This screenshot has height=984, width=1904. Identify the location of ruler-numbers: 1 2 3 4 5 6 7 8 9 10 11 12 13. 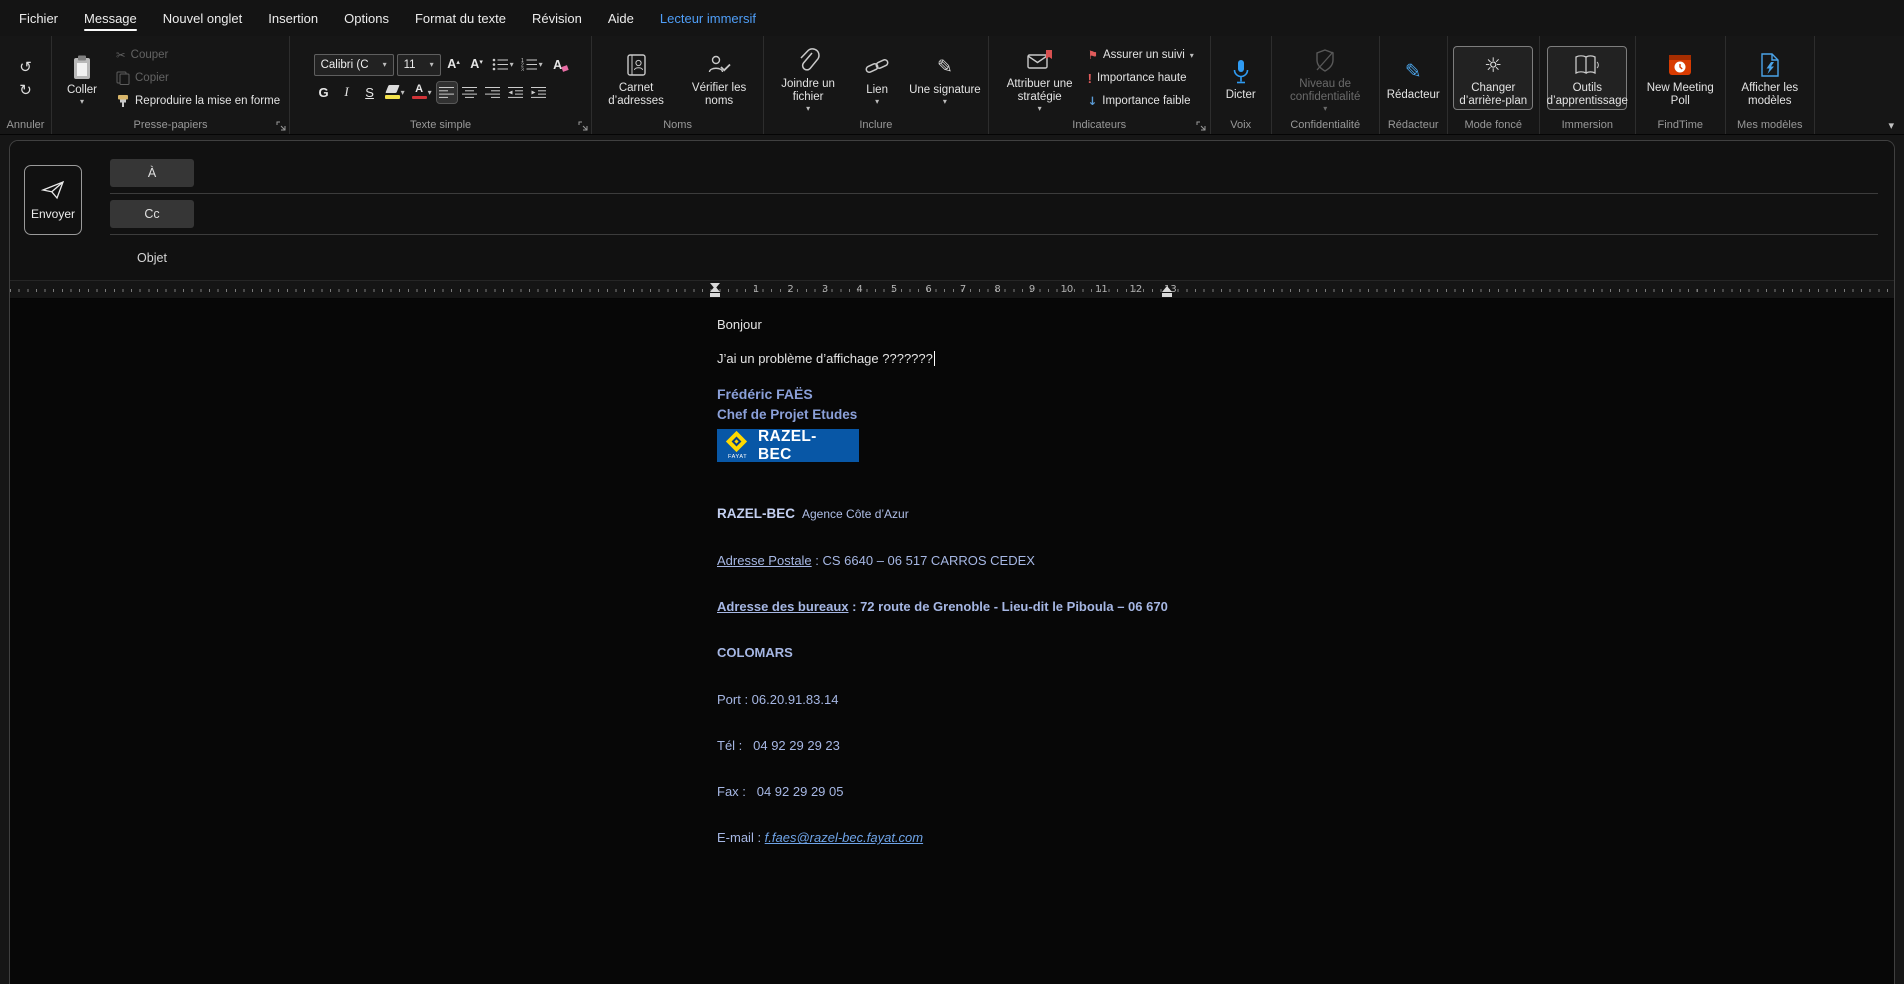
(952, 289).